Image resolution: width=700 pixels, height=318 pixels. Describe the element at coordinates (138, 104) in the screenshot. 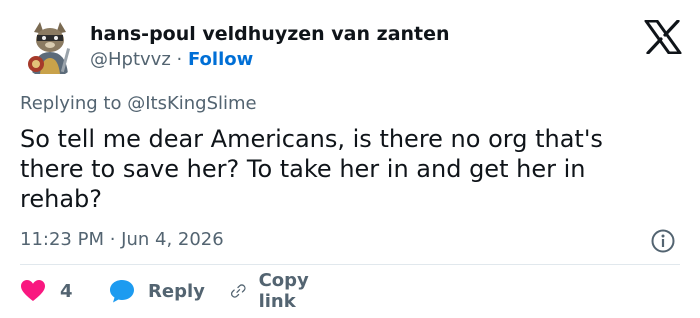

I see `reply-context: Replying to @ItsKingSlime` at that location.